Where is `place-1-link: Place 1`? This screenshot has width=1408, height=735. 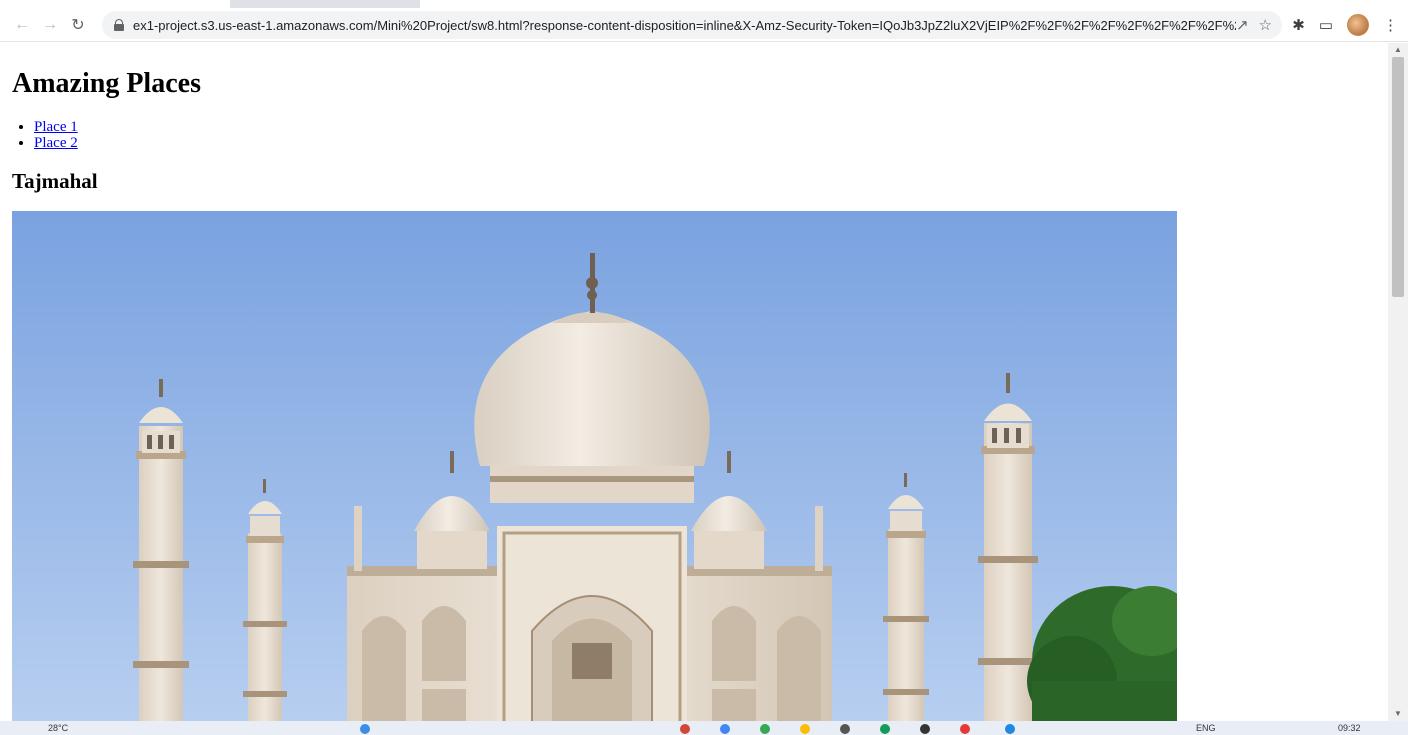
place-1-link: Place 1 is located at coordinates (56, 127).